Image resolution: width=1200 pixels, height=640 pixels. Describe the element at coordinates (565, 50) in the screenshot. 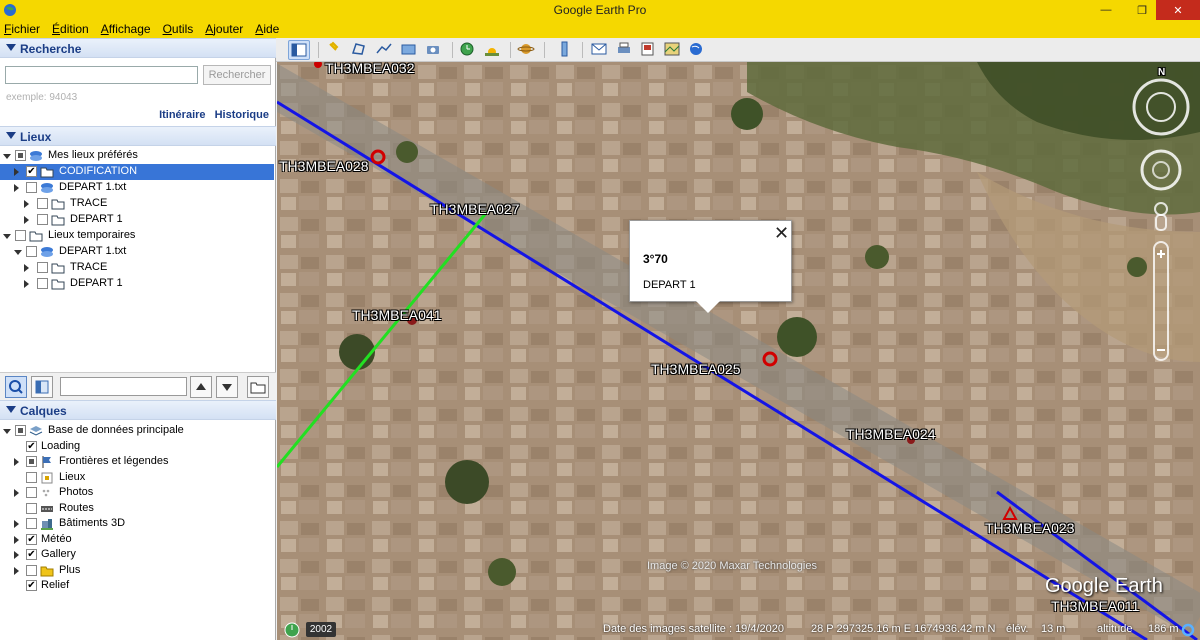

I see `ruler-button` at that location.